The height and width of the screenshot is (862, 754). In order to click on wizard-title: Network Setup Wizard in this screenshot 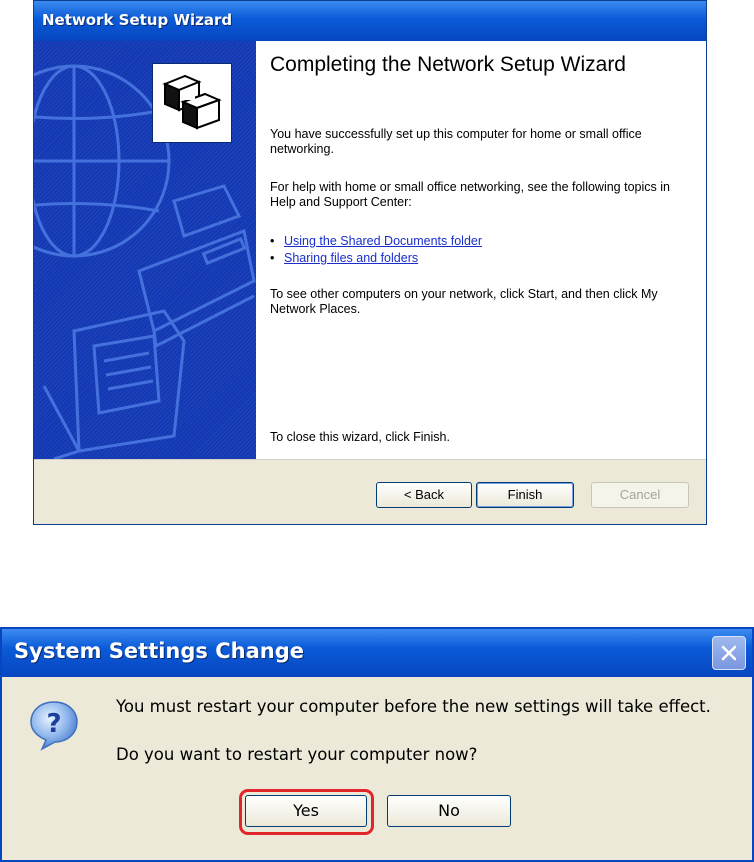, I will do `click(137, 20)`.